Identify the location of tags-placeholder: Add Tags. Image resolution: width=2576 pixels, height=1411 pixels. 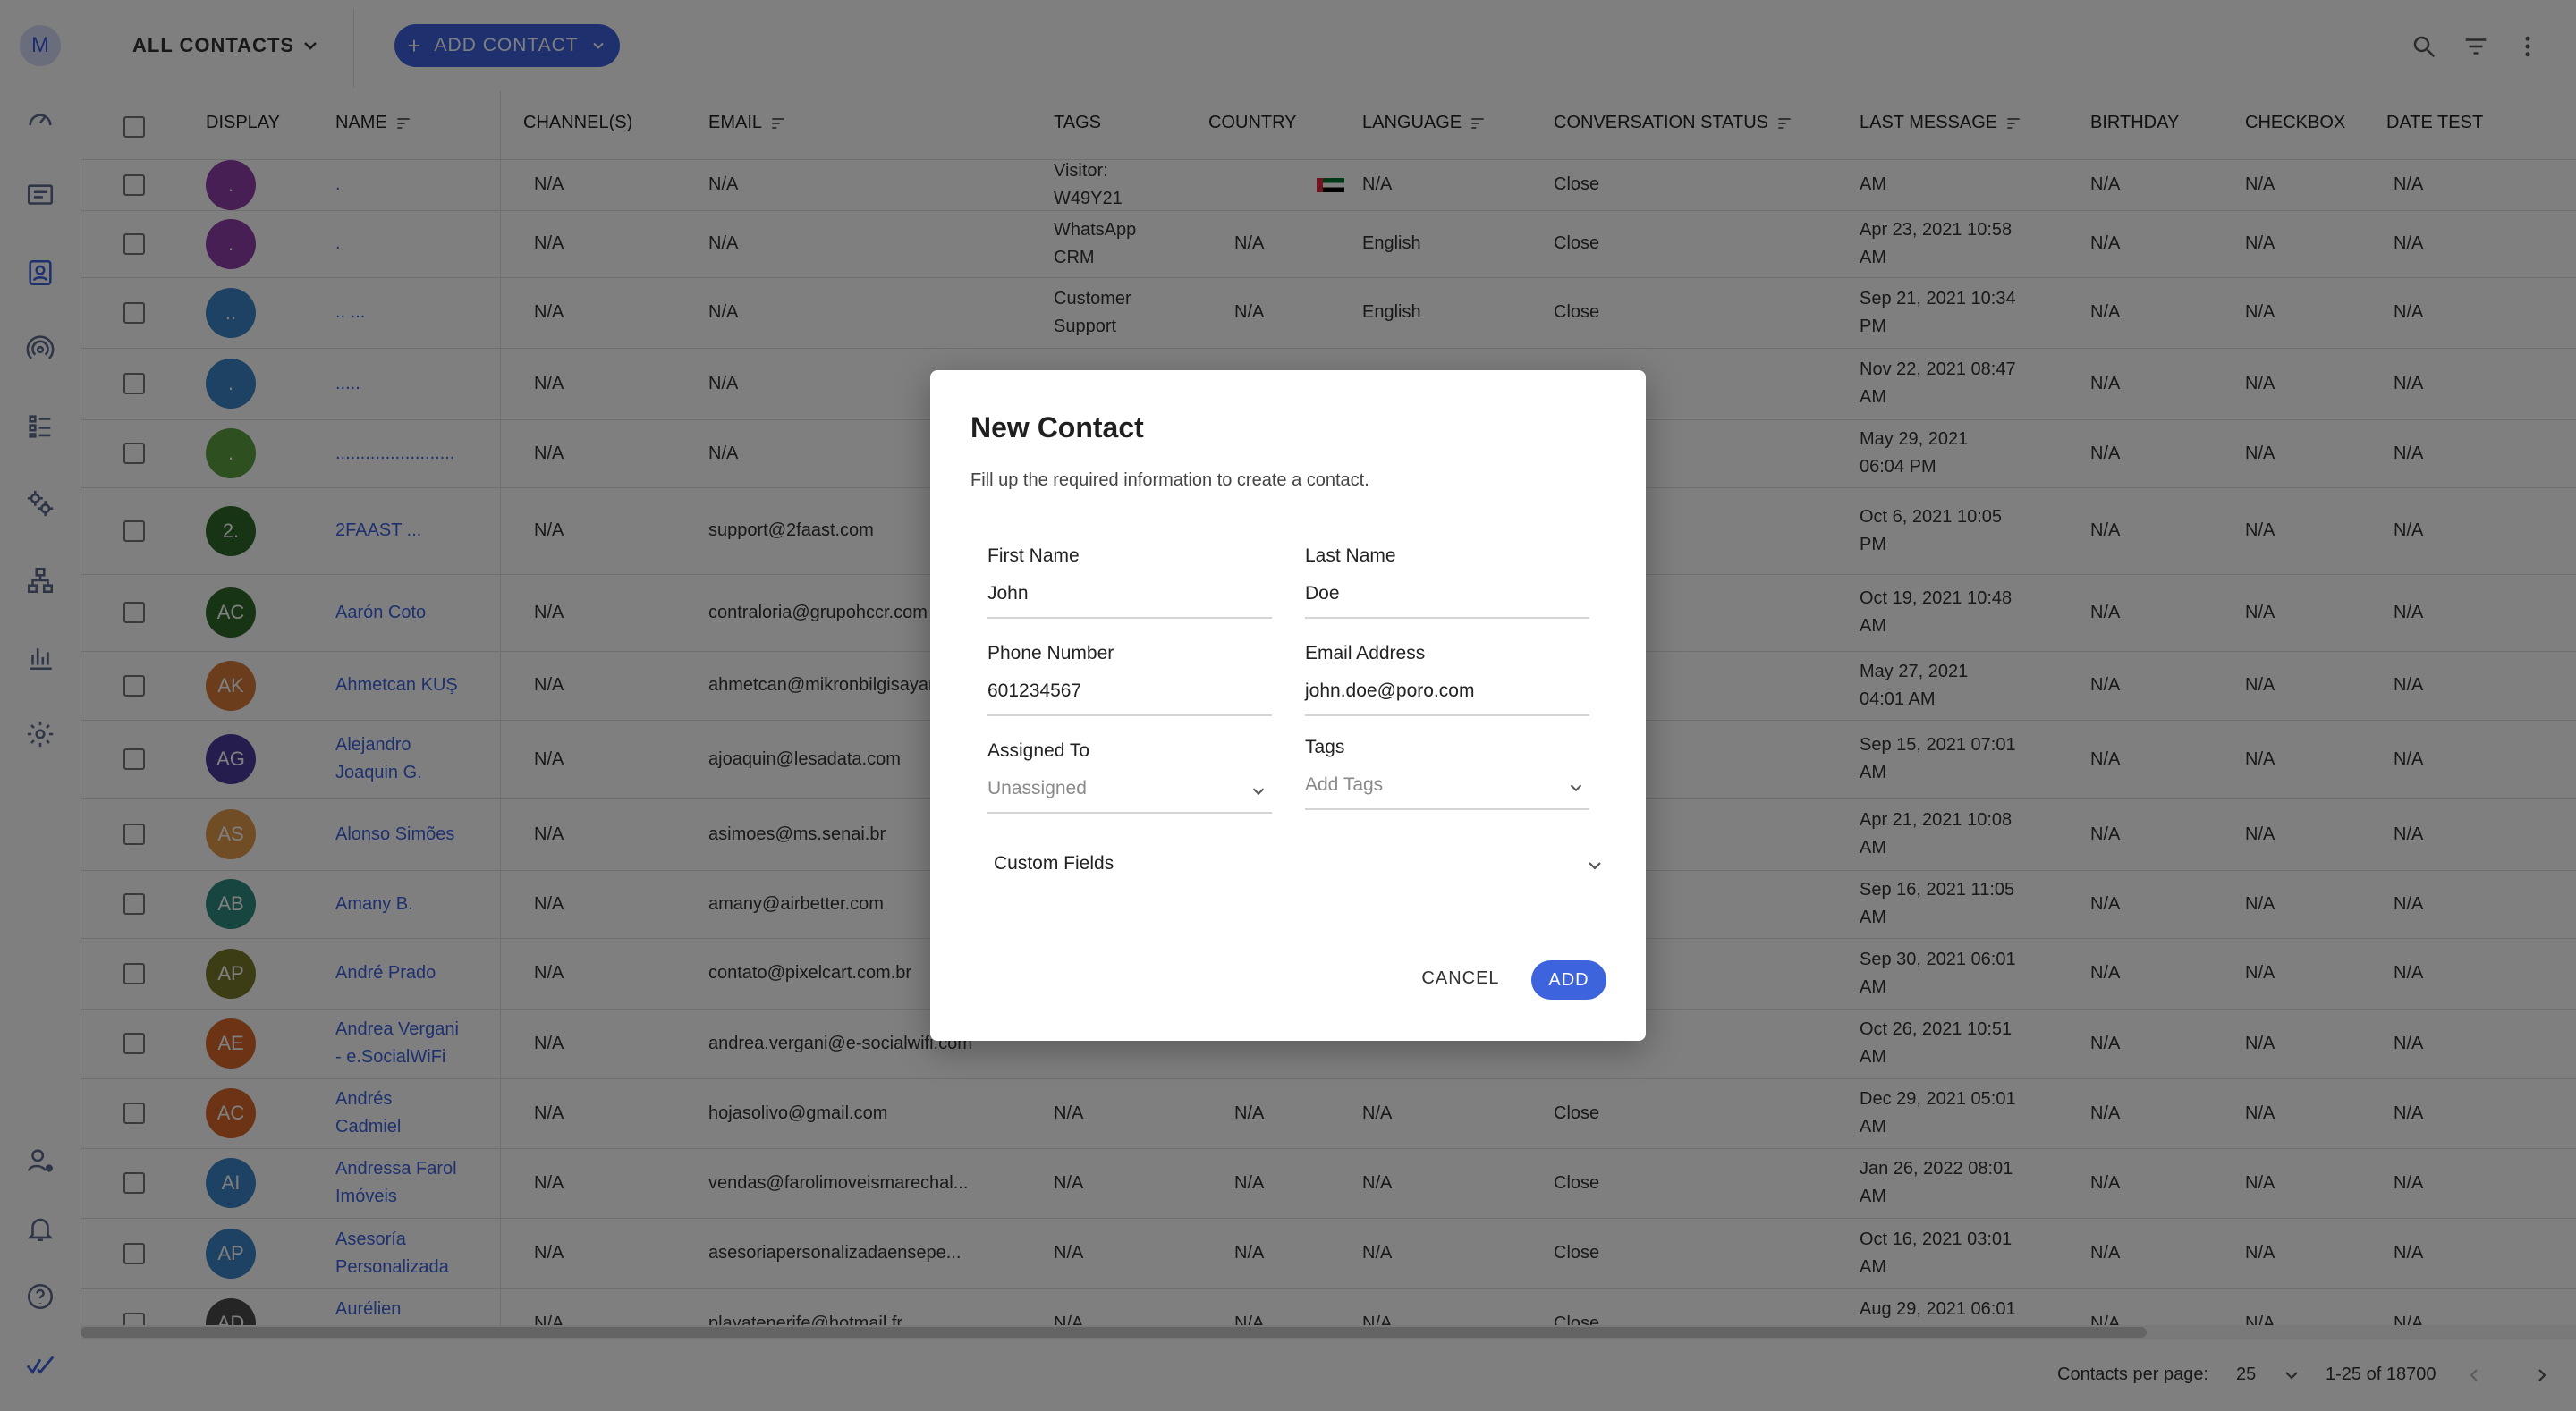
(1344, 785).